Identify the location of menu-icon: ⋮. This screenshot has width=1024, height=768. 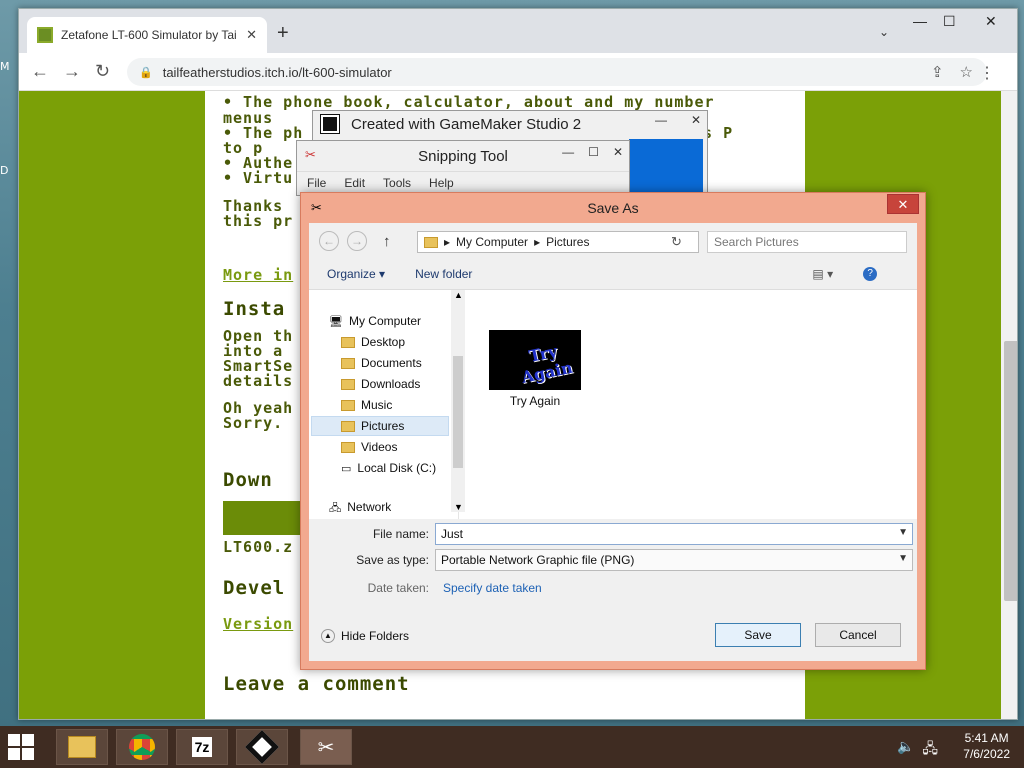
(987, 73).